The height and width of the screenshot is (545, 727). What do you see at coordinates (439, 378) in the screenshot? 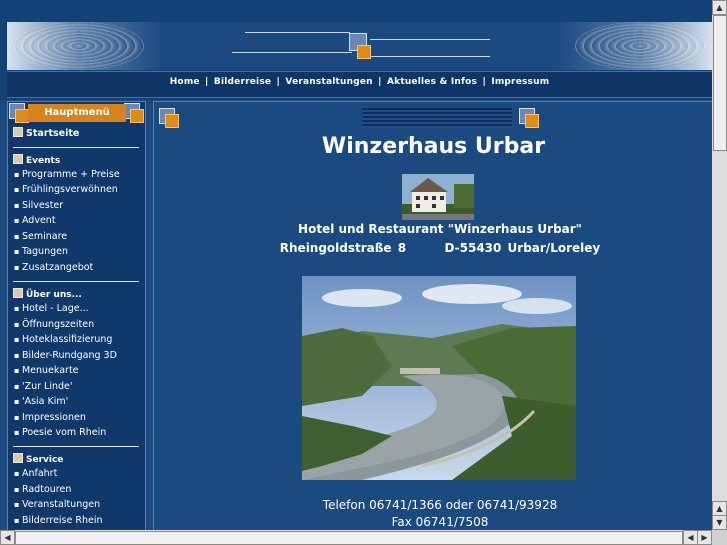
I see `rhine-valley-photo` at bounding box center [439, 378].